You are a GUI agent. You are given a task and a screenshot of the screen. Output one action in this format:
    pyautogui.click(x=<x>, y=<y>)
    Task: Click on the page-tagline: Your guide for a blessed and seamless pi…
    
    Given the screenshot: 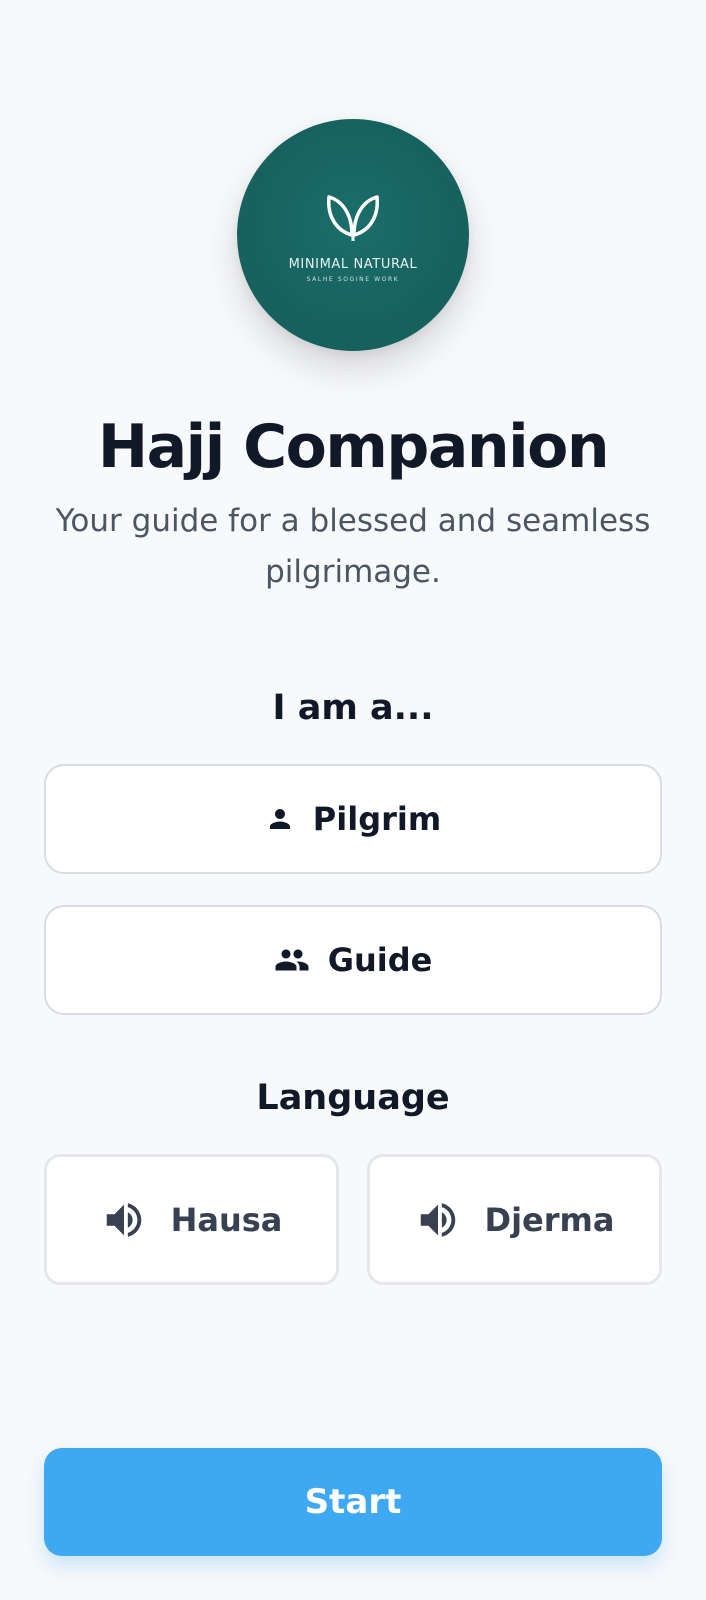 What is the action you would take?
    pyautogui.click(x=353, y=546)
    